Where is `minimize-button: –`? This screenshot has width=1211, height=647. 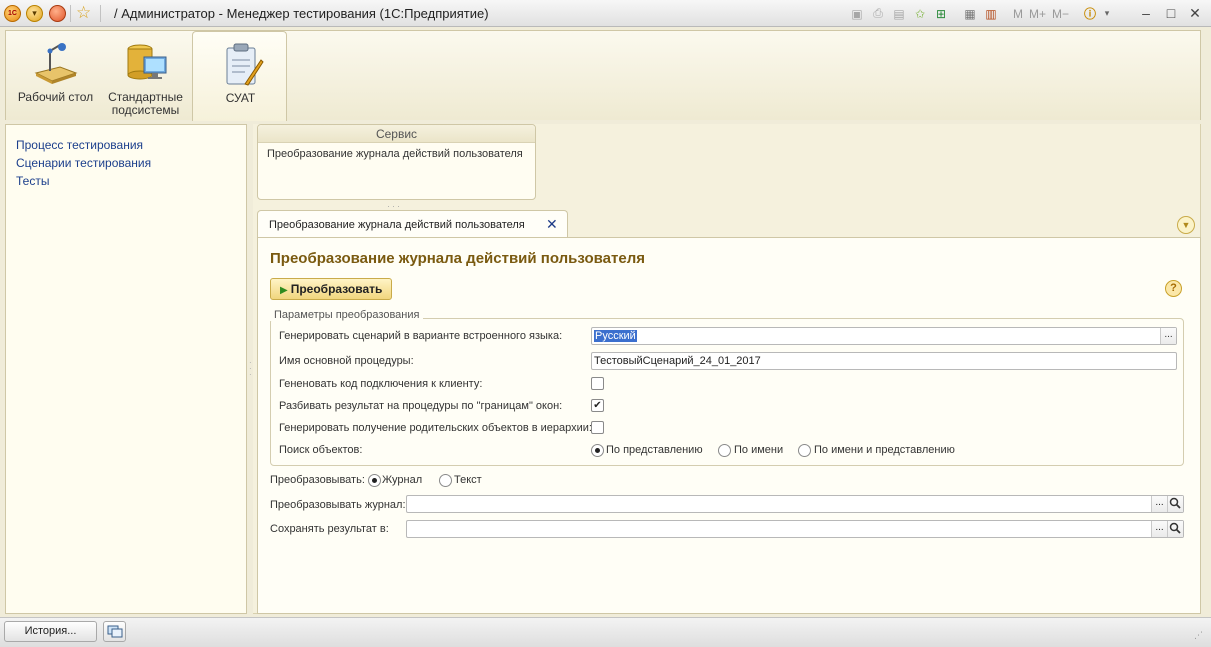
minimize-button: – is located at coordinates (1146, 13).